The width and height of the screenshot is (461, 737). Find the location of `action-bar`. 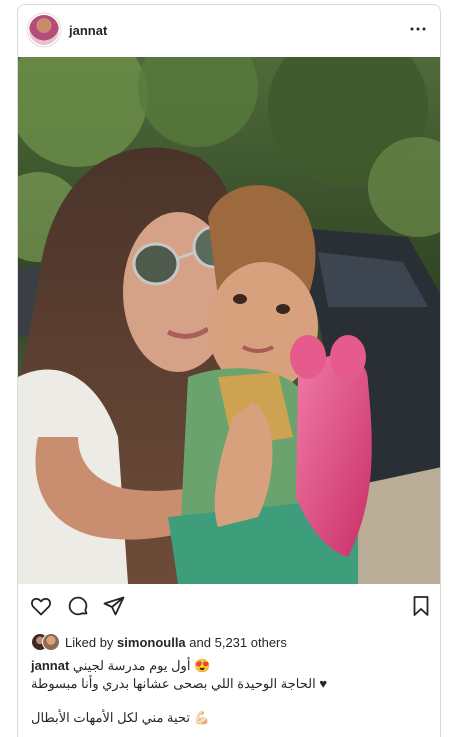

action-bar is located at coordinates (229, 606).